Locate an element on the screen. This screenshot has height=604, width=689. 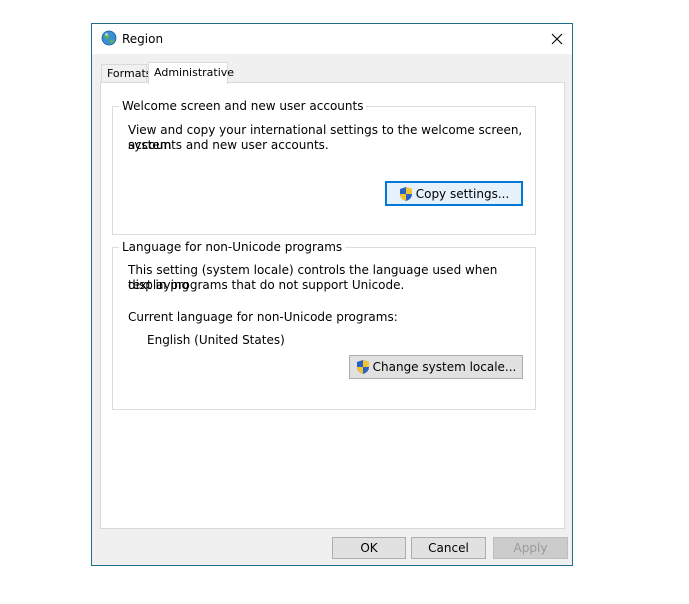
title-bar: Region is located at coordinates (332, 39).